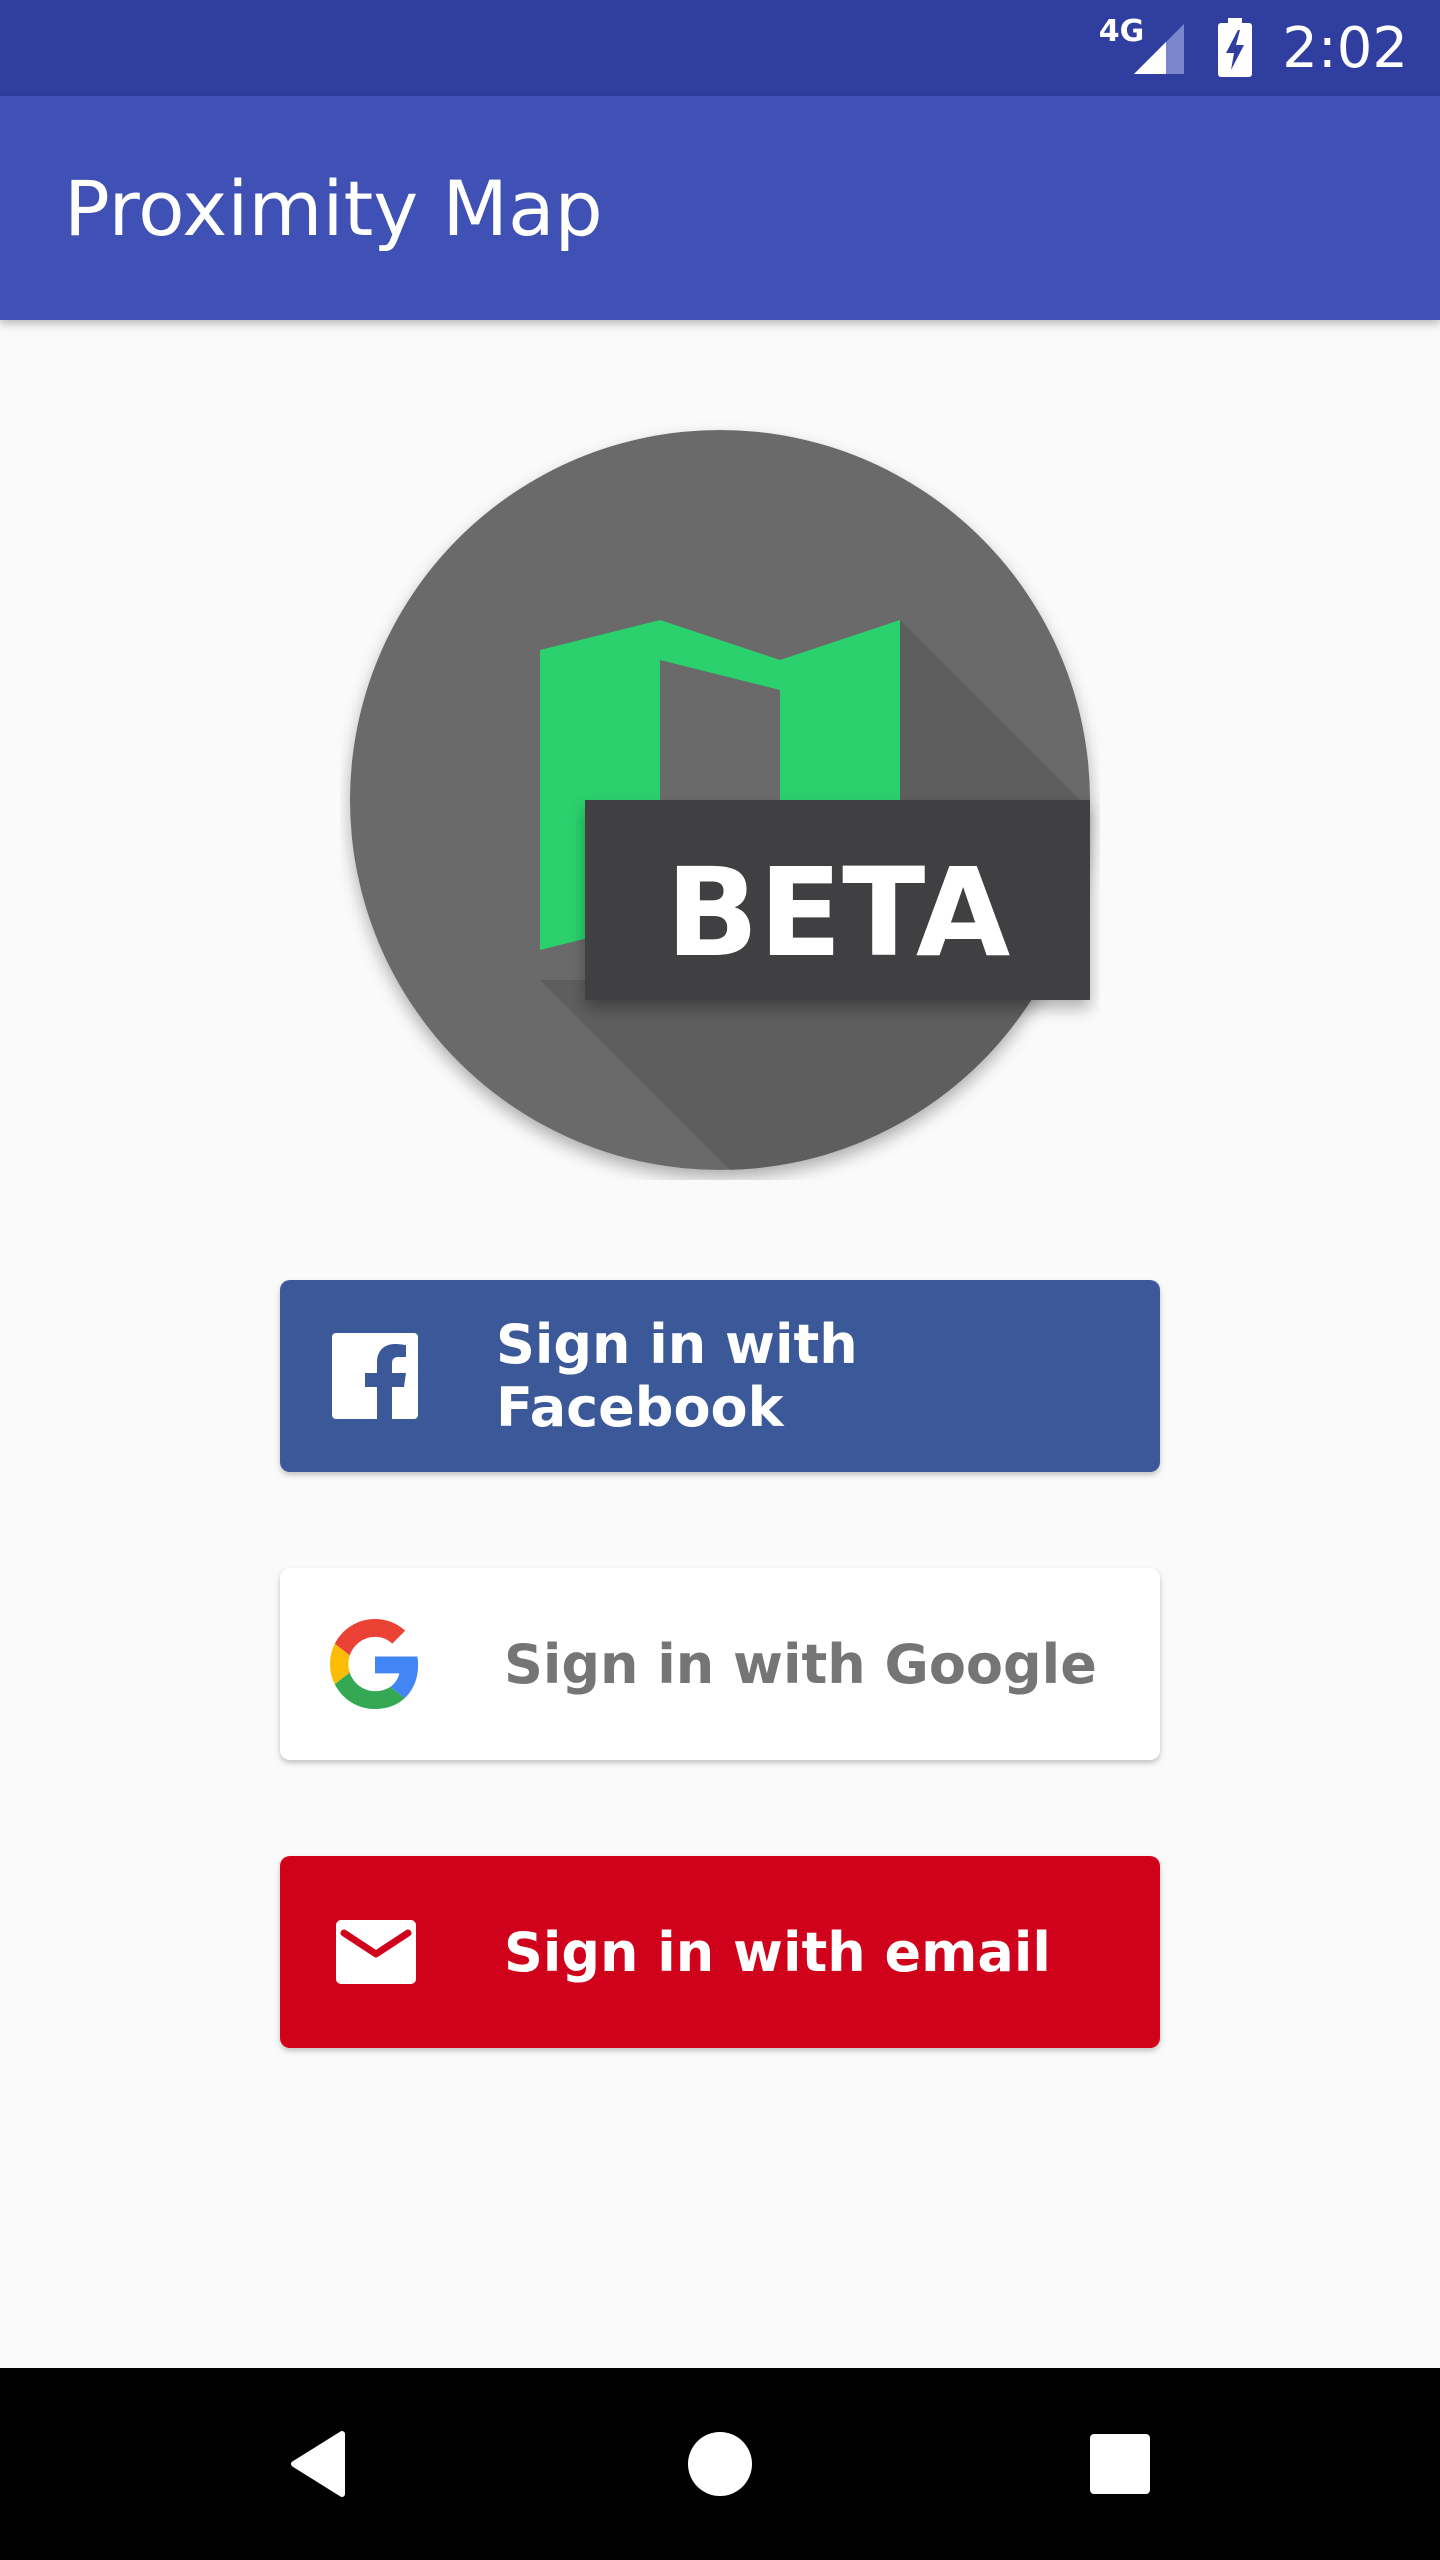  Describe the element at coordinates (375, 1377) in the screenshot. I see `facebook-icon` at that location.